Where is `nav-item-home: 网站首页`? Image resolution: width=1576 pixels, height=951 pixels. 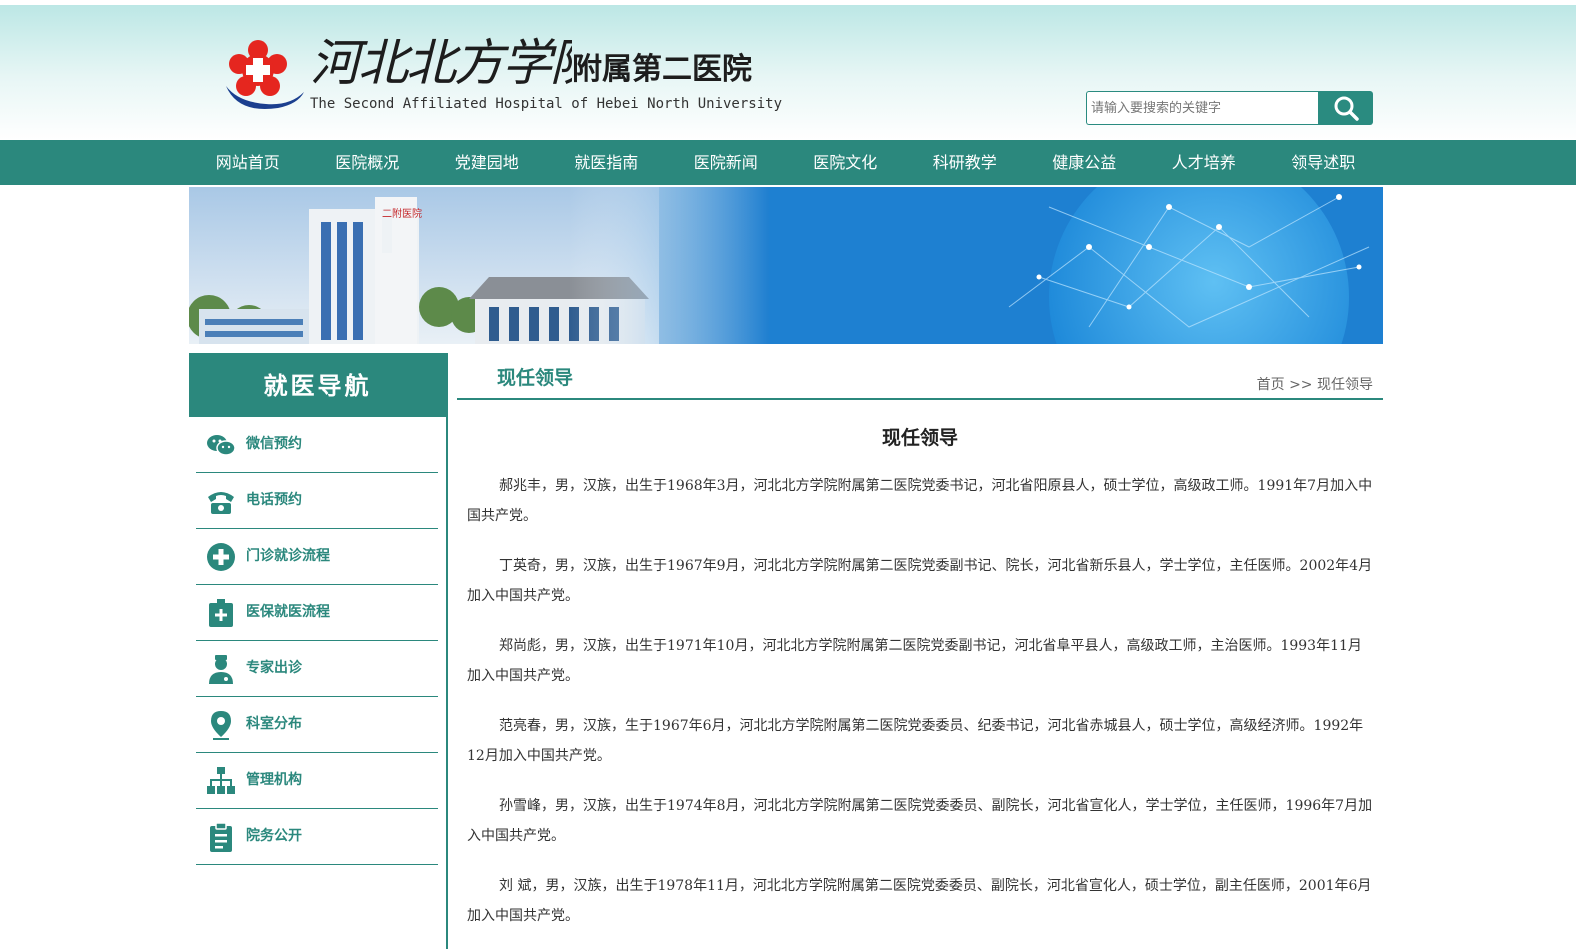
nav-item-home: 网站首页 is located at coordinates (248, 162).